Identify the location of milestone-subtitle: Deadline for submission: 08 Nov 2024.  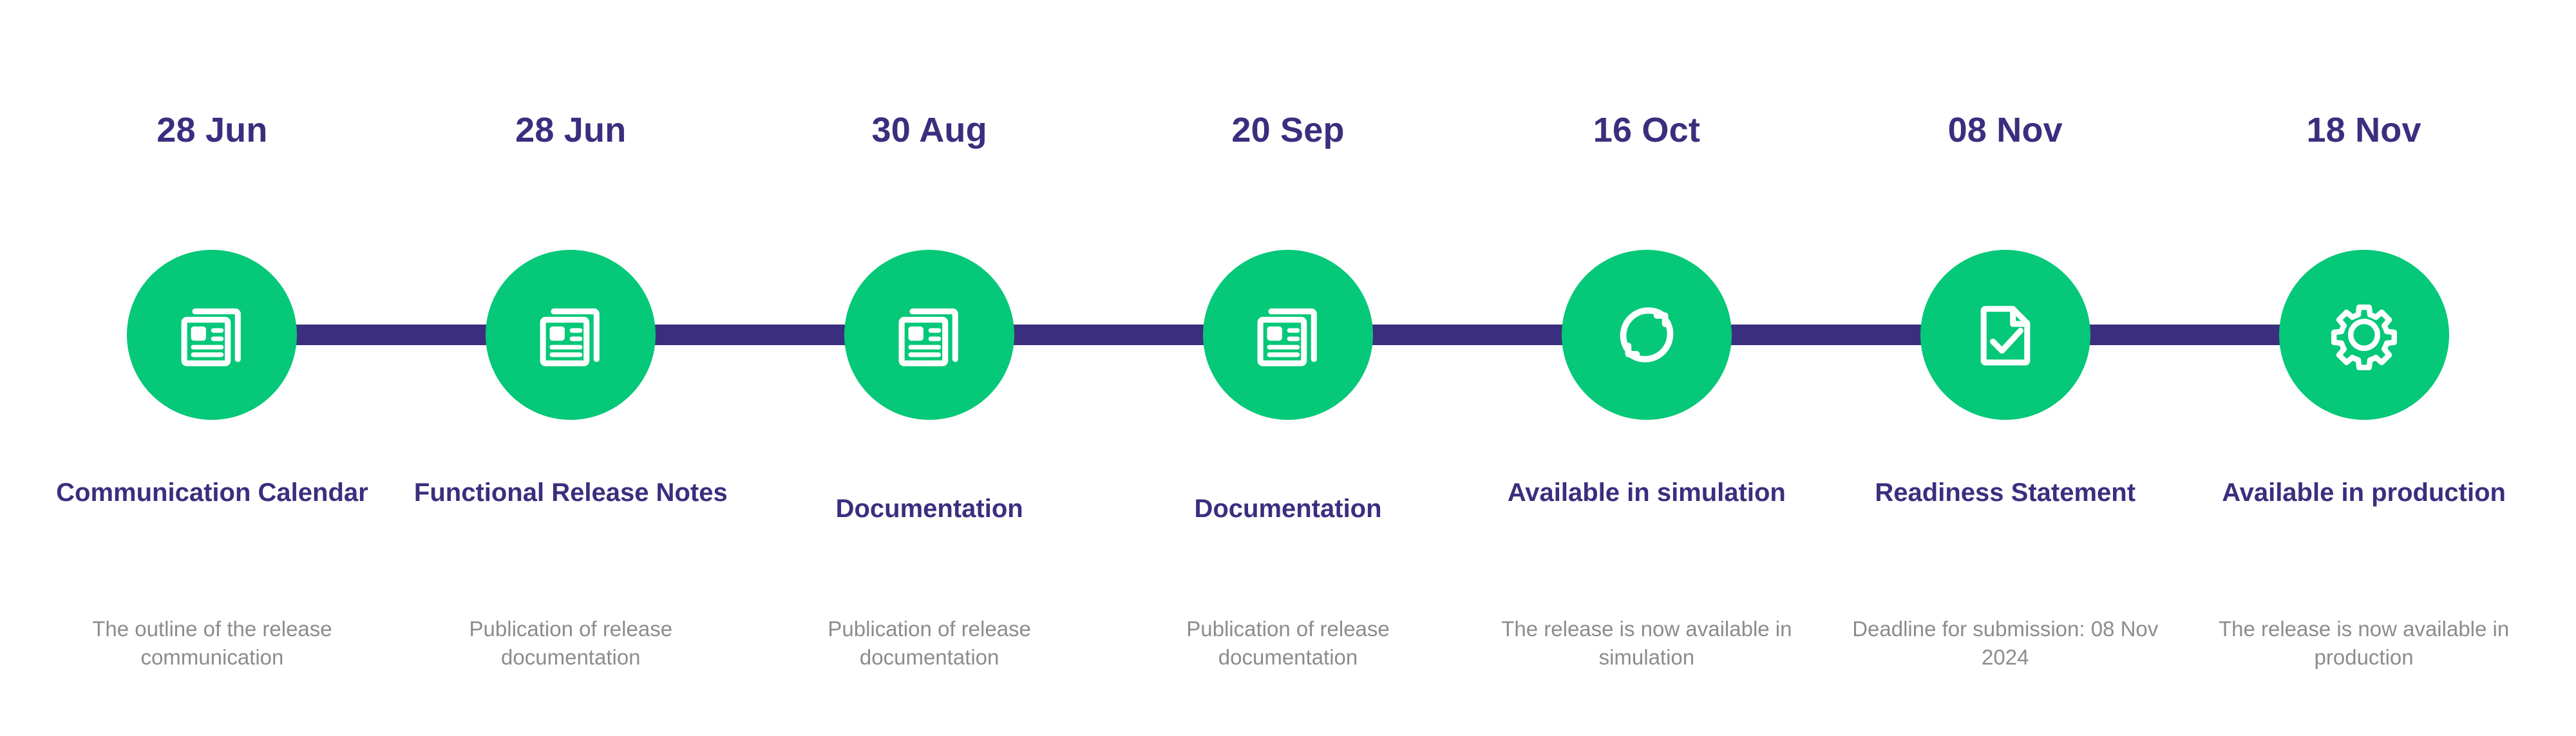
(2006, 643).